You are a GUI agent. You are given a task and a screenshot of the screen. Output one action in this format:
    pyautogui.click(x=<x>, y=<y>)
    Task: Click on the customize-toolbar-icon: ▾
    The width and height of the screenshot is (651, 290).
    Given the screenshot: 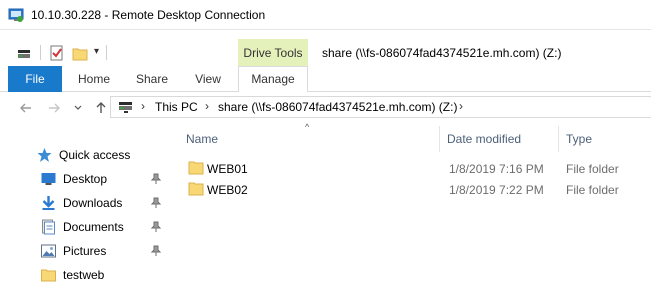 What is the action you would take?
    pyautogui.click(x=96, y=54)
    